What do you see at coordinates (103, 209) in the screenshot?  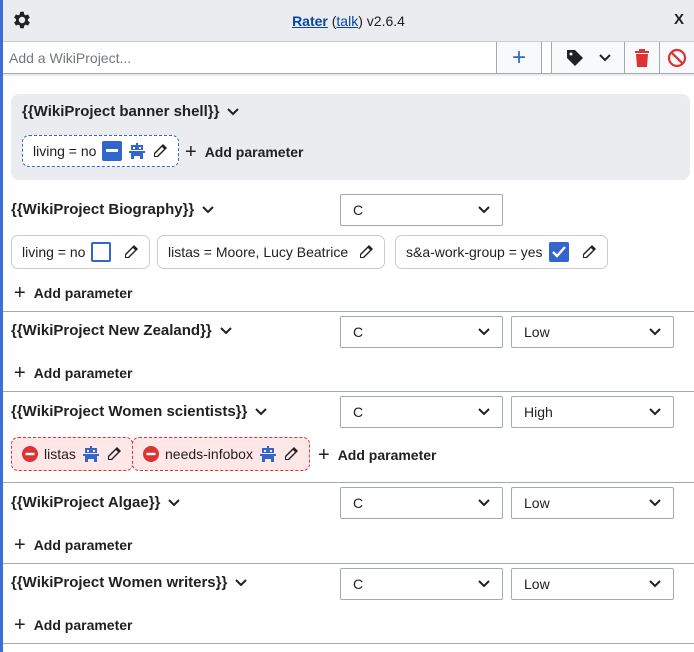 I see `banner-name: {{WikiProject Biography}}` at bounding box center [103, 209].